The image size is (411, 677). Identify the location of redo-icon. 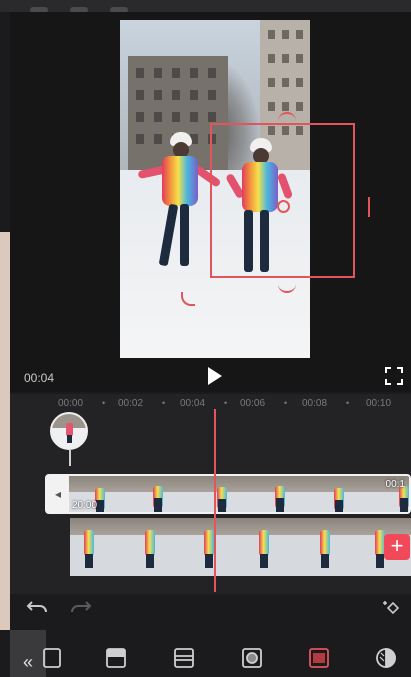
(81, 607).